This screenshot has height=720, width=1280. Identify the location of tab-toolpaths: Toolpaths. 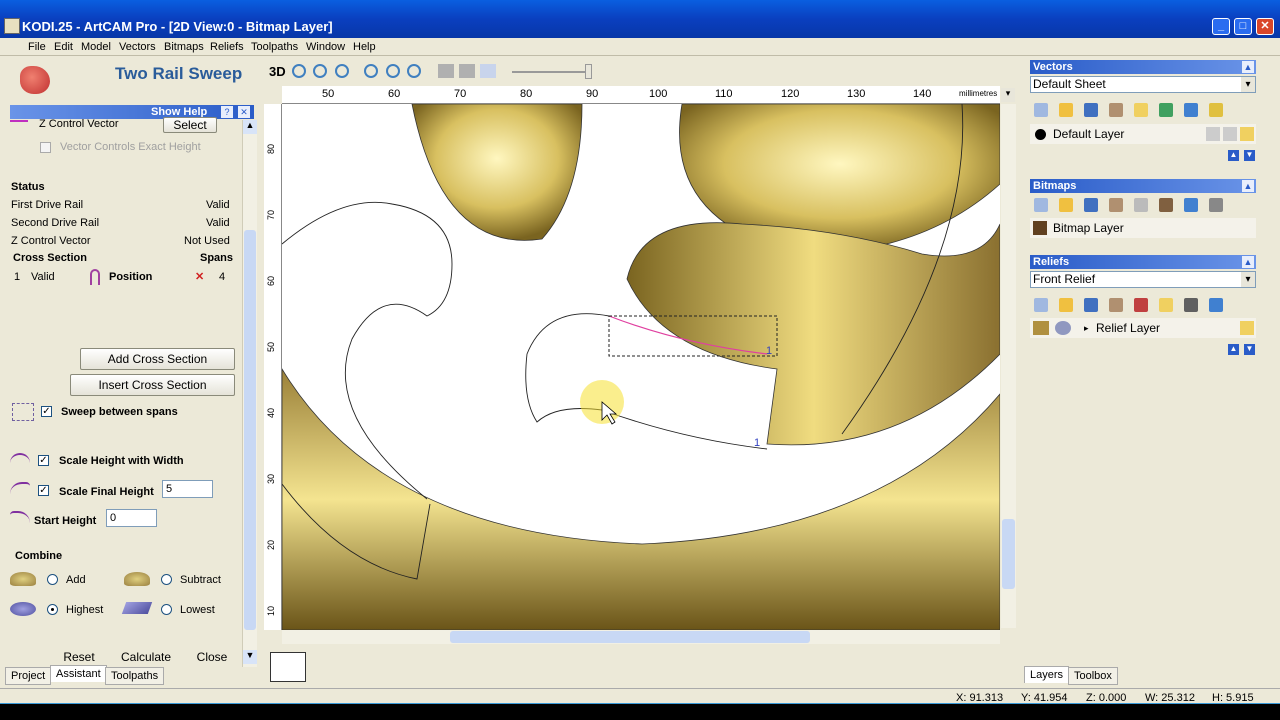
(135, 676).